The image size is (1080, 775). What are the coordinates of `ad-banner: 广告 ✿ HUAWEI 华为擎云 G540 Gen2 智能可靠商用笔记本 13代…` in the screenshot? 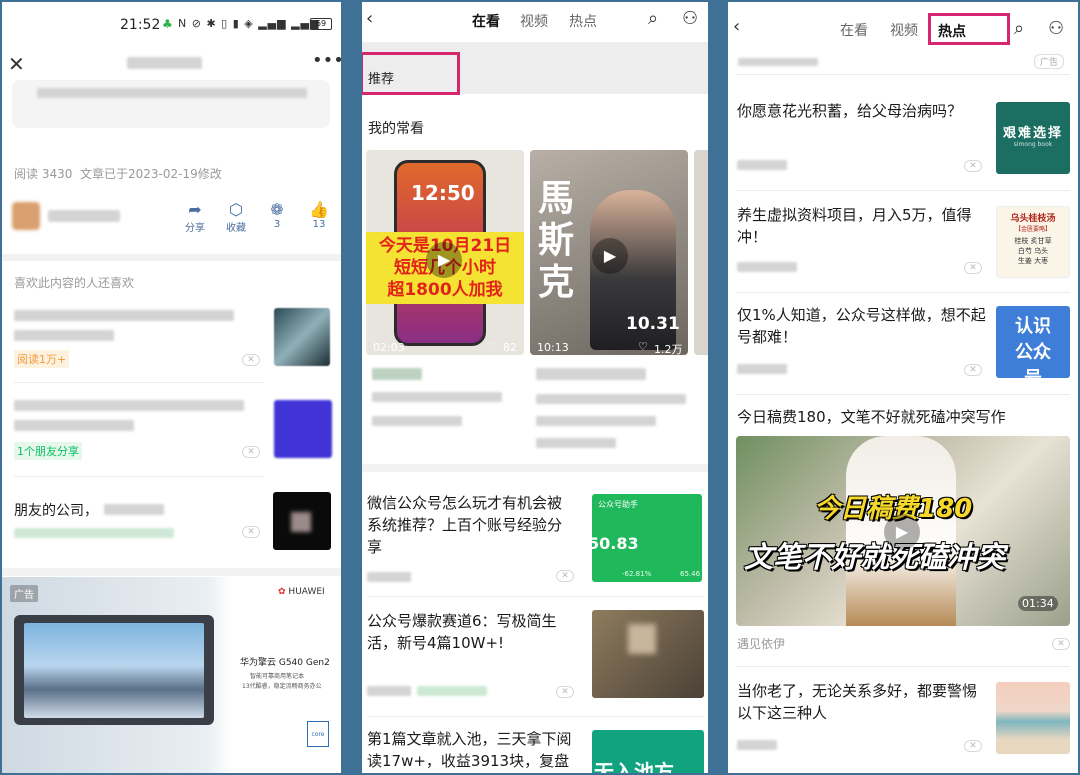 It's located at (171, 675).